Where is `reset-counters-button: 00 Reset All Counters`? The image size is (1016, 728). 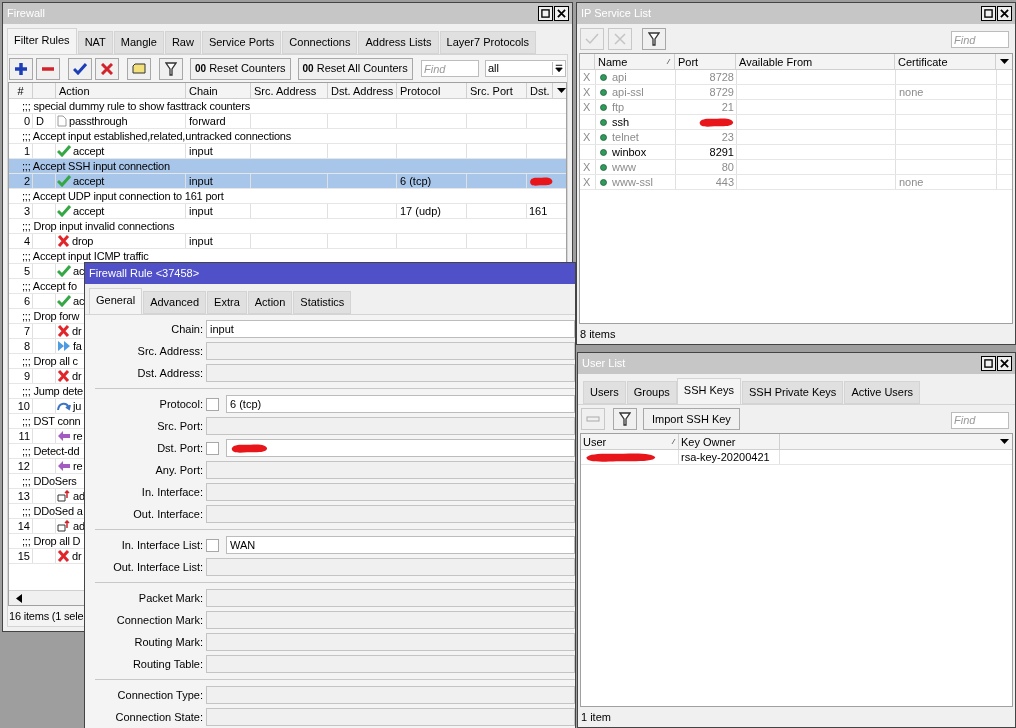
reset-counters-button: 00 Reset All Counters is located at coordinates (355, 68).